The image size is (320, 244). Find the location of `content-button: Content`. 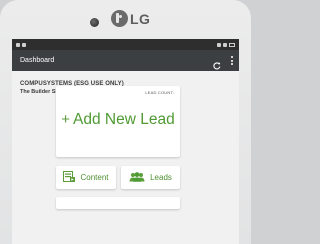

content-button: Content is located at coordinates (86, 177).